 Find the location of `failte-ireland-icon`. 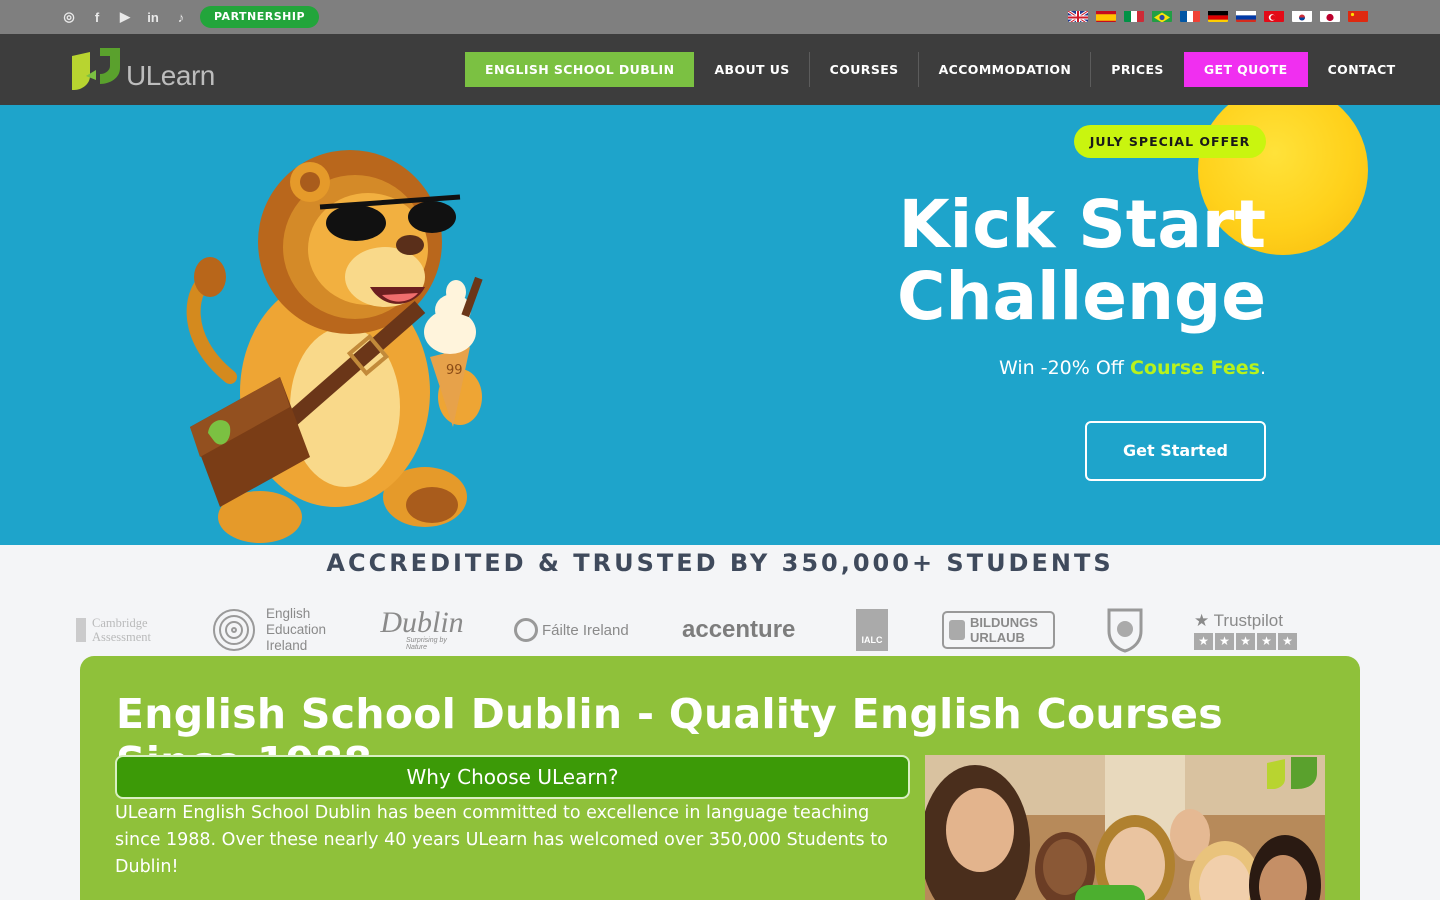

failte-ireland-icon is located at coordinates (526, 630).